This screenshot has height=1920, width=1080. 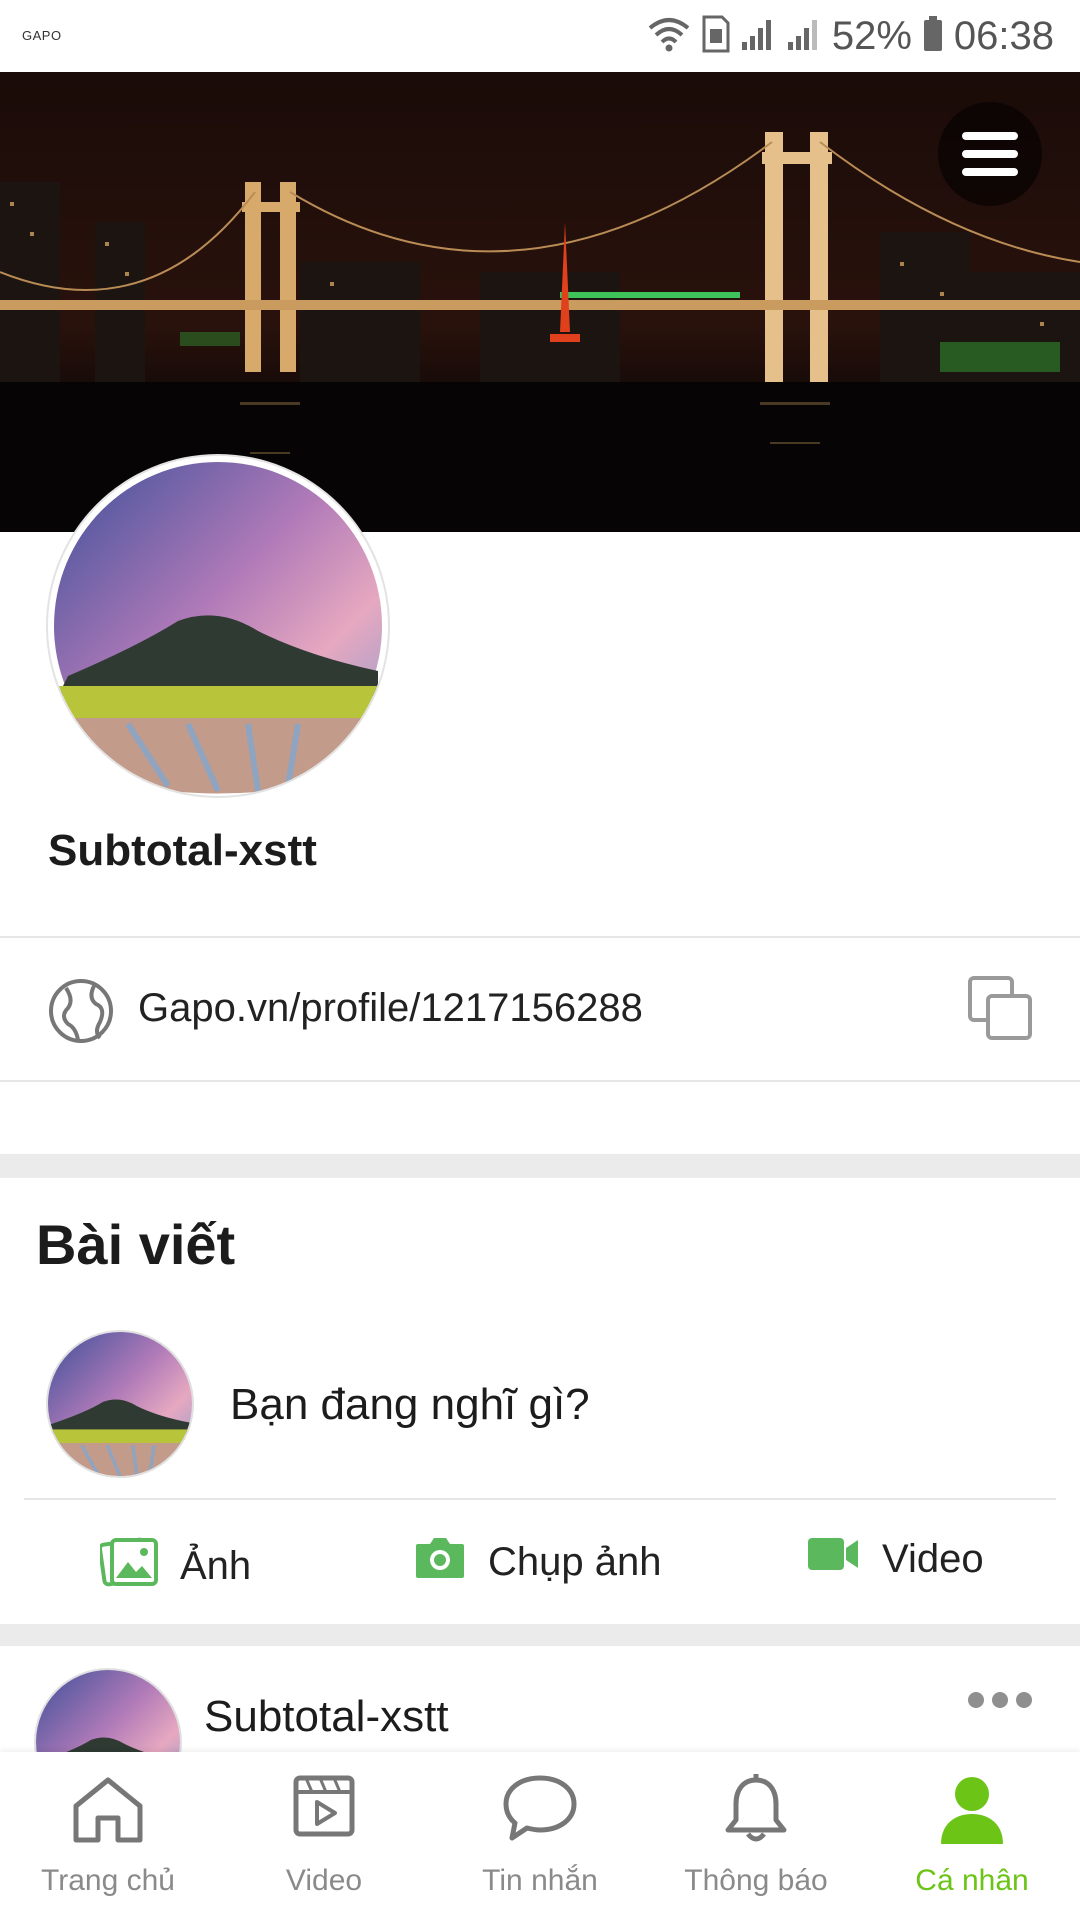 I want to click on video-camera-icon, so click(x=833, y=1559).